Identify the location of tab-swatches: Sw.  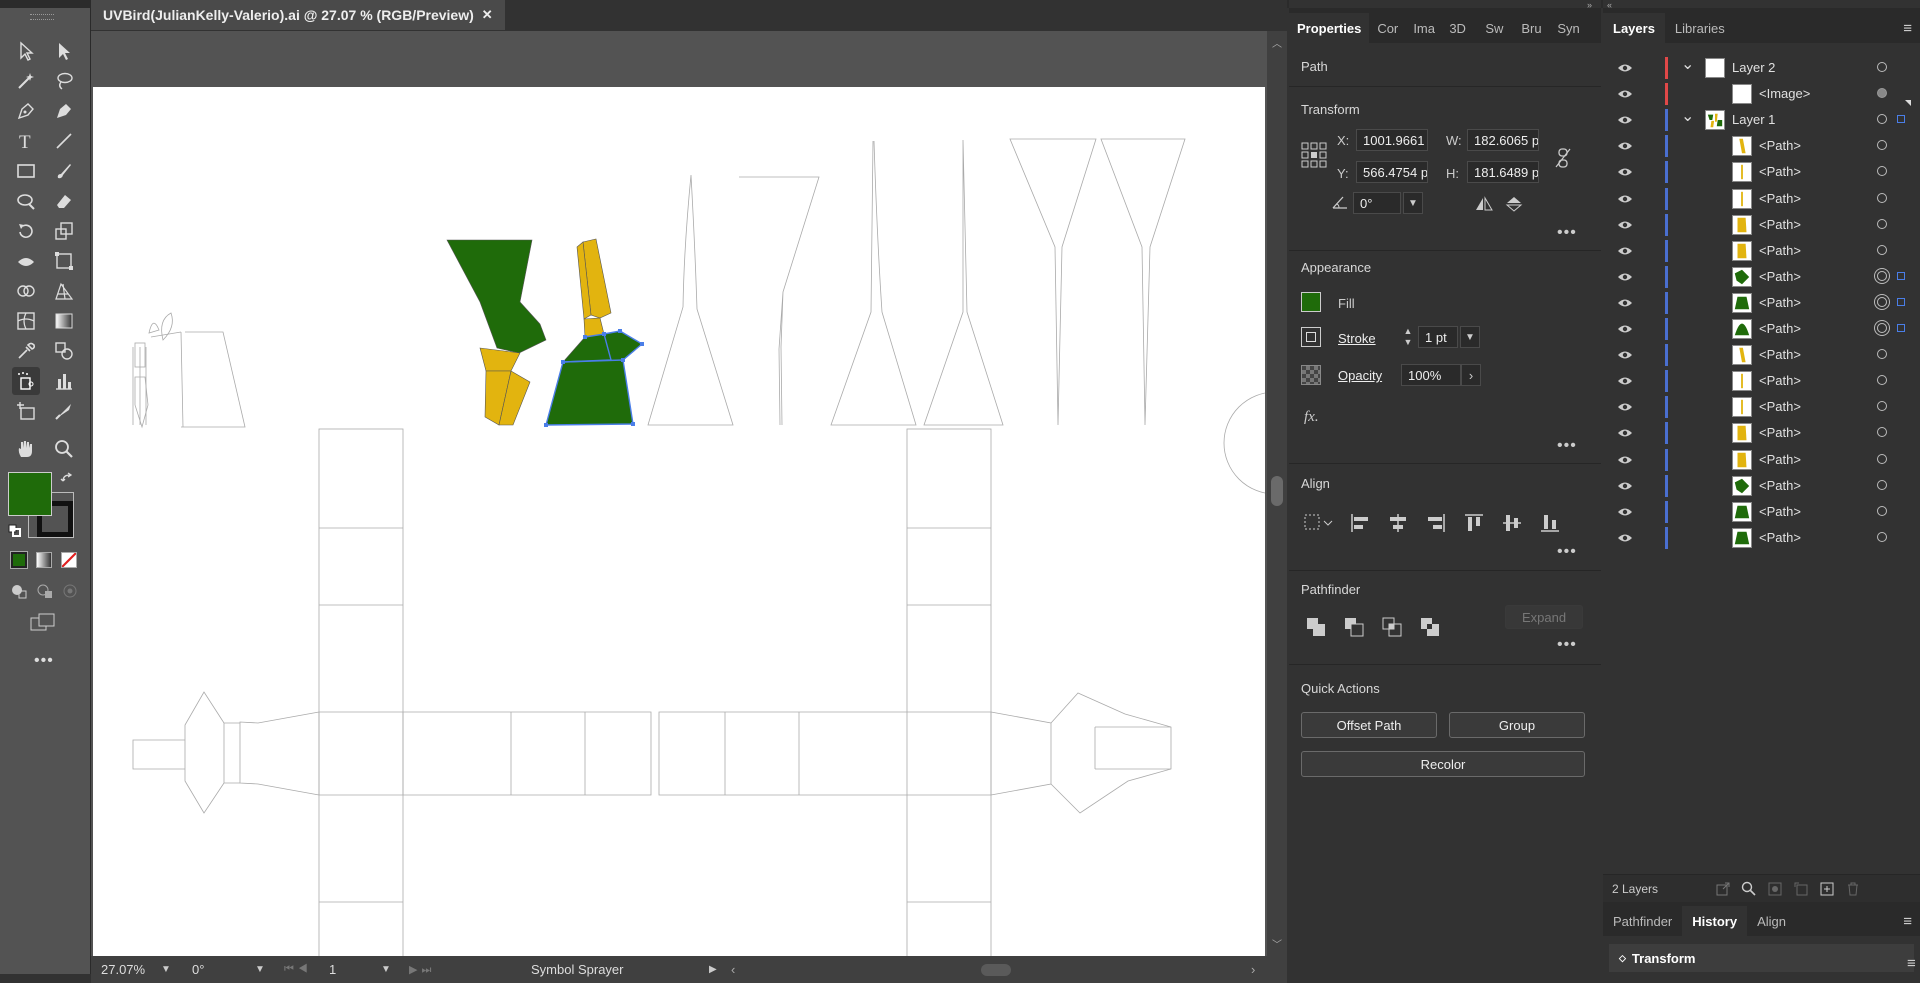
(1495, 28).